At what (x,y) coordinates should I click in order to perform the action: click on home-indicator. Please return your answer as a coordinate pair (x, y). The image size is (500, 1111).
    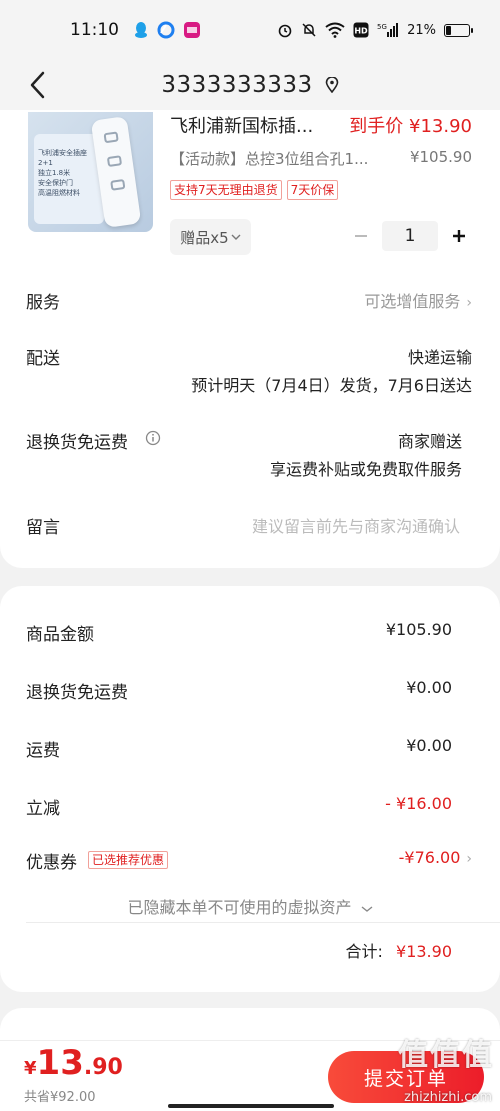
    Looking at the image, I should click on (251, 1106).